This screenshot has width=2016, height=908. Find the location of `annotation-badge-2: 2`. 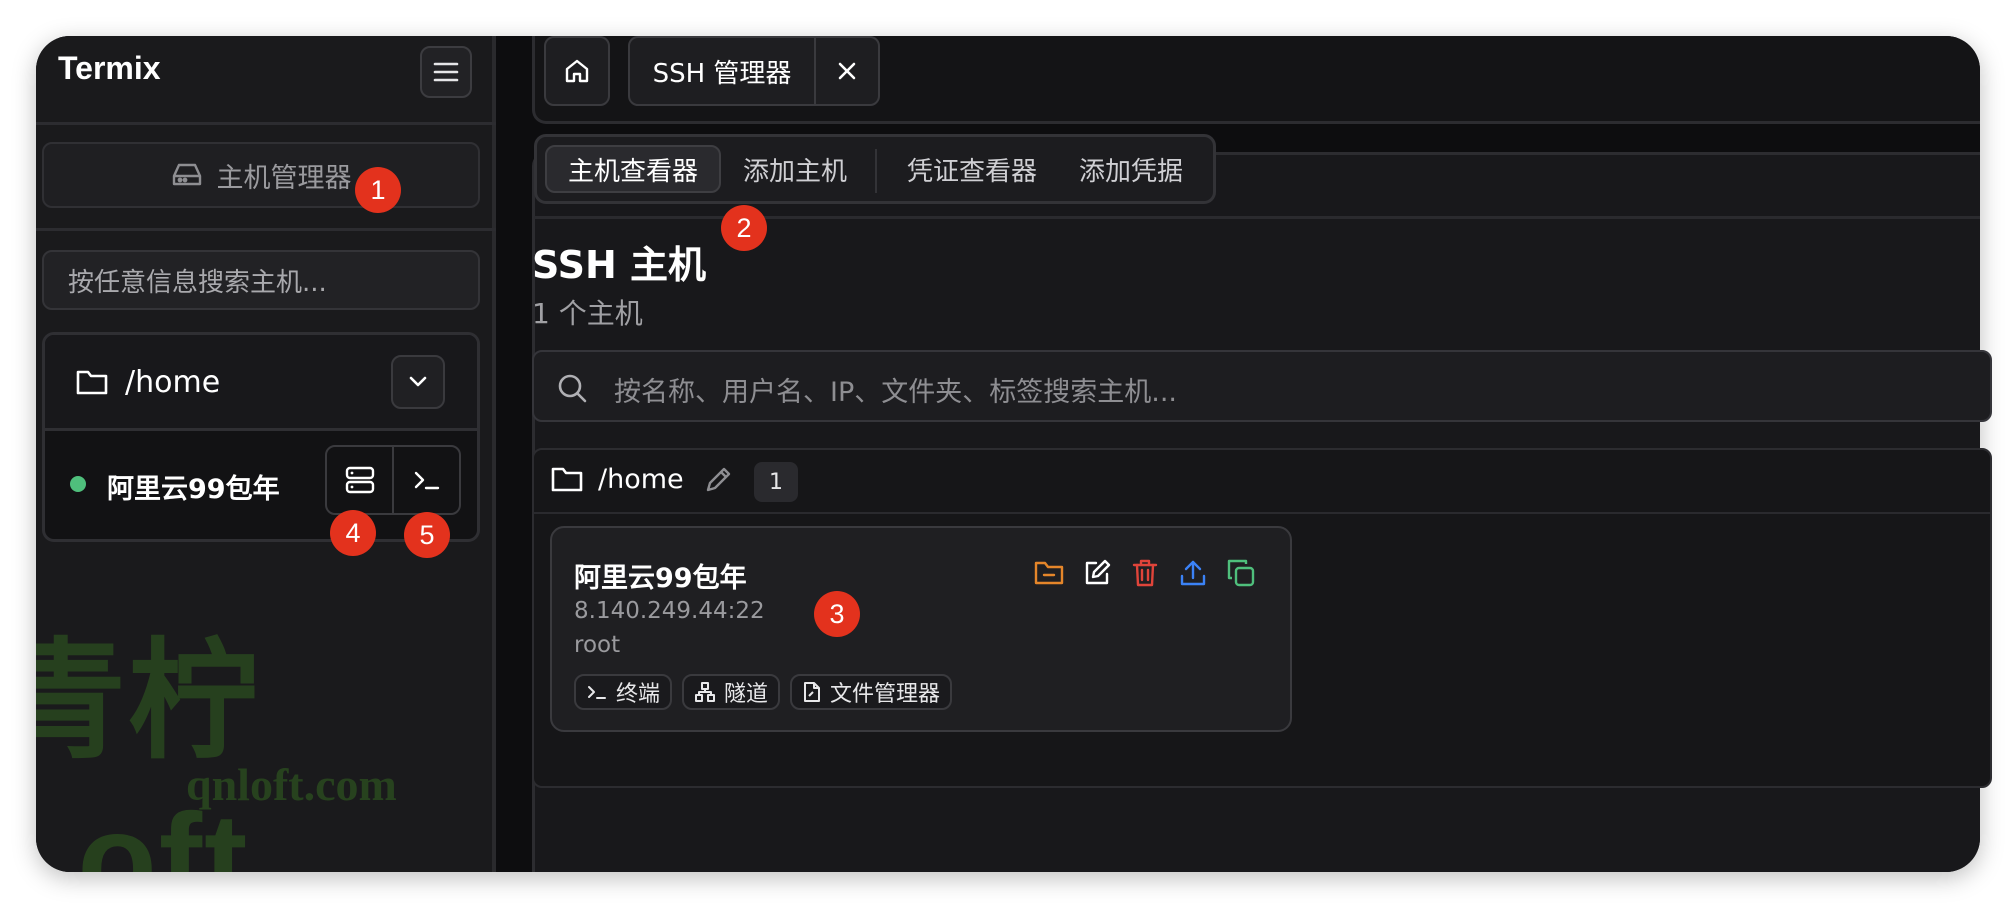

annotation-badge-2: 2 is located at coordinates (744, 228).